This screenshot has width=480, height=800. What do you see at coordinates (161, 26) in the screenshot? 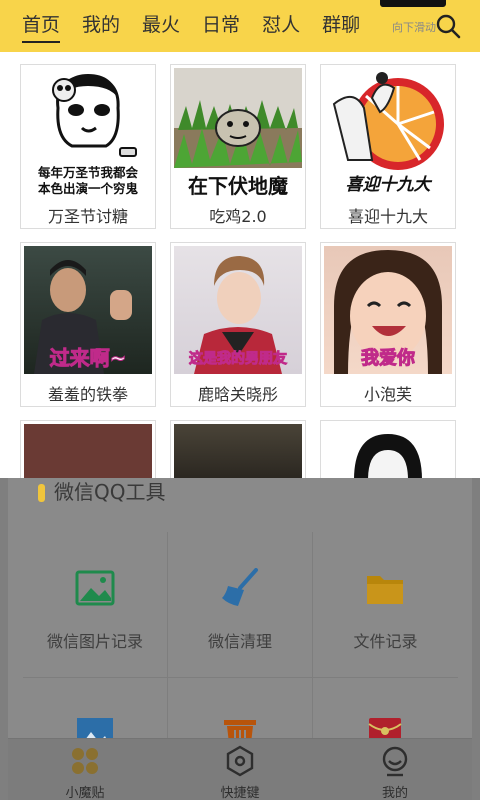
I see `tab-hottest: 最火` at bounding box center [161, 26].